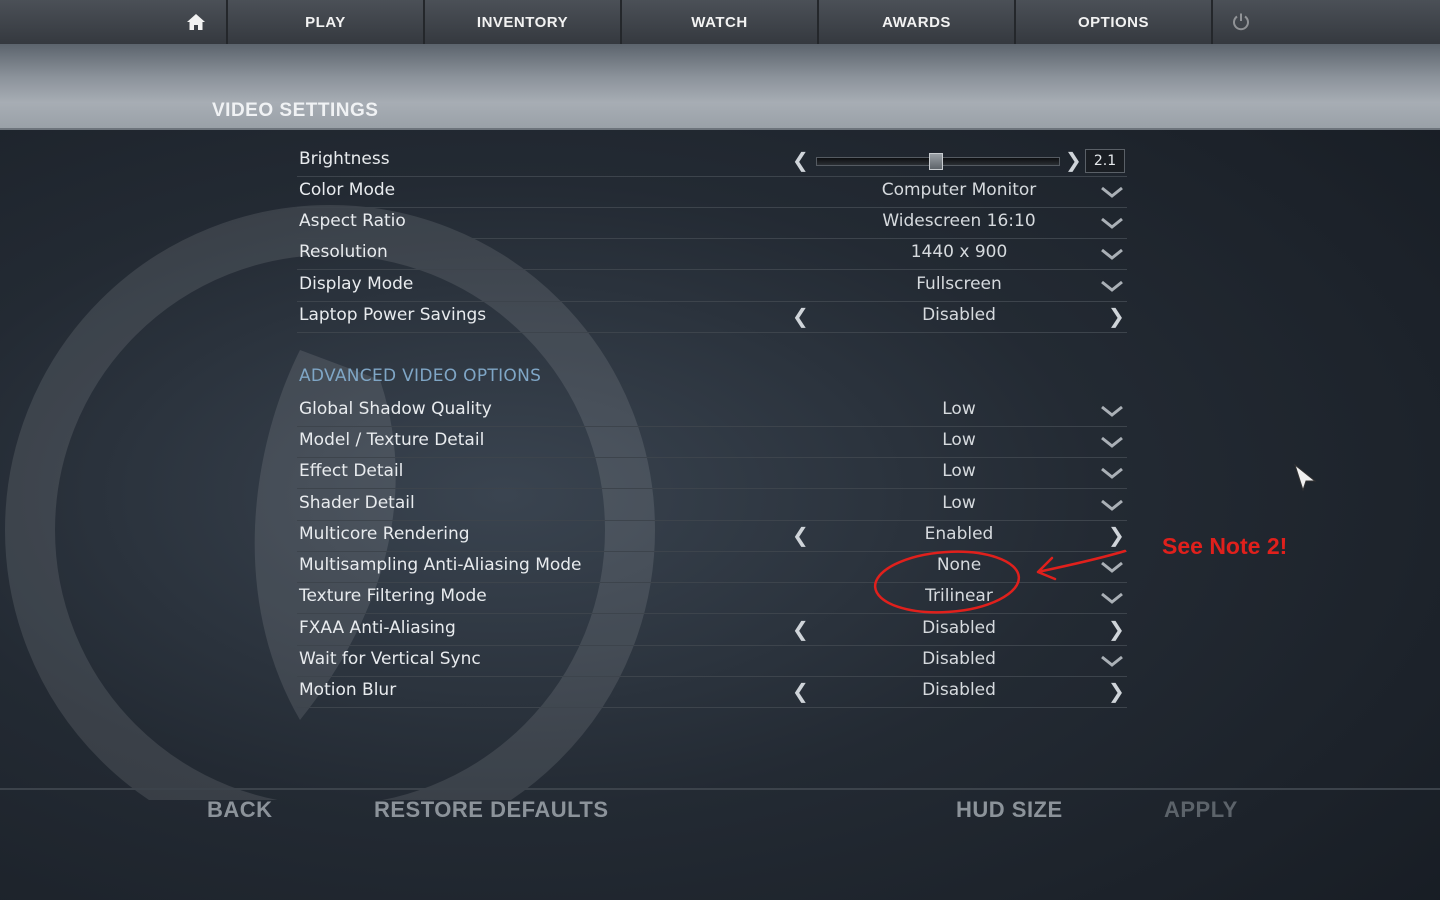 This screenshot has height=900, width=1440. I want to click on setting-label: Display Mode, so click(356, 284).